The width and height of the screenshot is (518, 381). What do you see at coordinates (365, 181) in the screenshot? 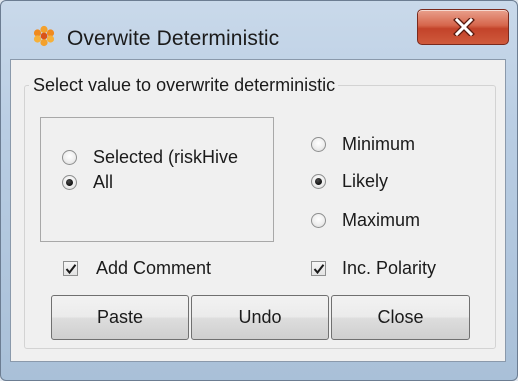
I see `likely-radio-label: Likely` at bounding box center [365, 181].